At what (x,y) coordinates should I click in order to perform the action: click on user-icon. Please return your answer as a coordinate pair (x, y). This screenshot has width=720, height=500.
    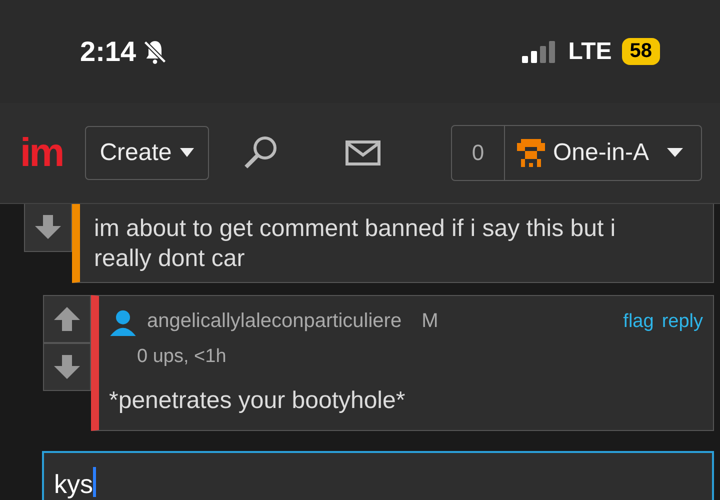
    Looking at the image, I should click on (123, 322).